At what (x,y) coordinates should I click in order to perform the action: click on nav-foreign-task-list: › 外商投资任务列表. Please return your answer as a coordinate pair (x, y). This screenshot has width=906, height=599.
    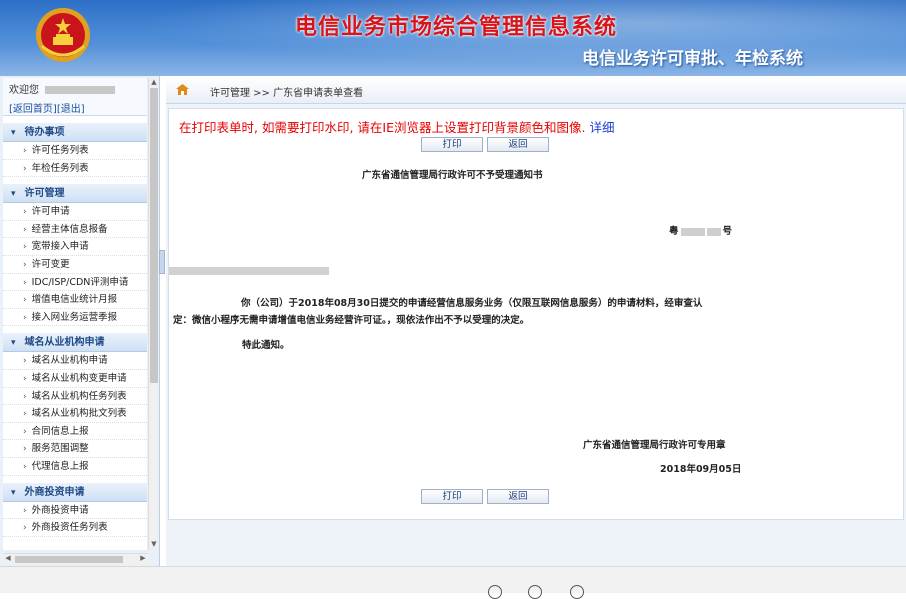
    Looking at the image, I should click on (75, 528).